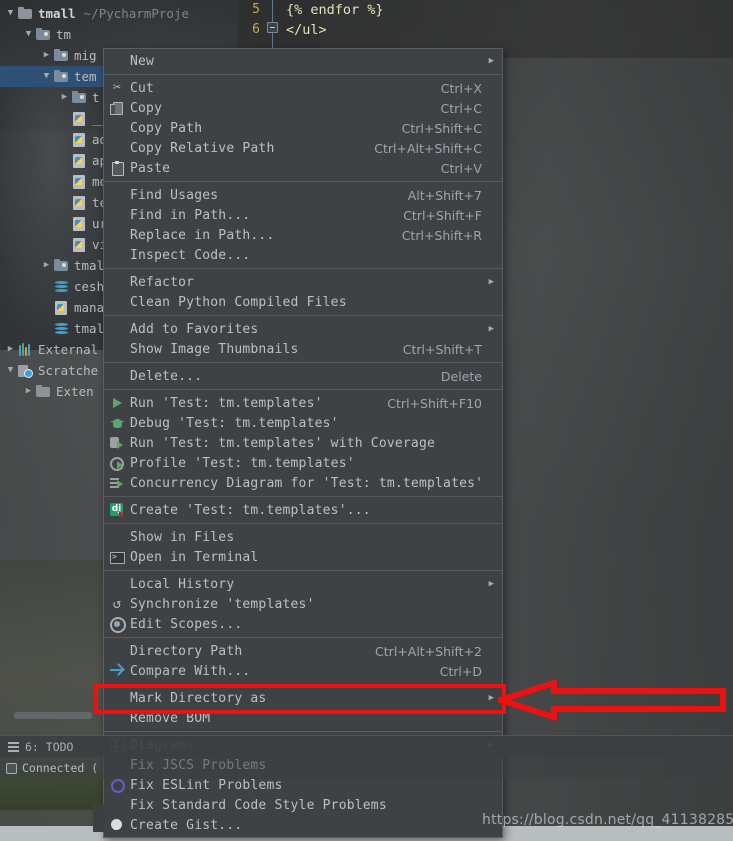 The image size is (733, 841). What do you see at coordinates (303, 329) in the screenshot?
I see `context-menu-item: Add to Favorites ▶` at bounding box center [303, 329].